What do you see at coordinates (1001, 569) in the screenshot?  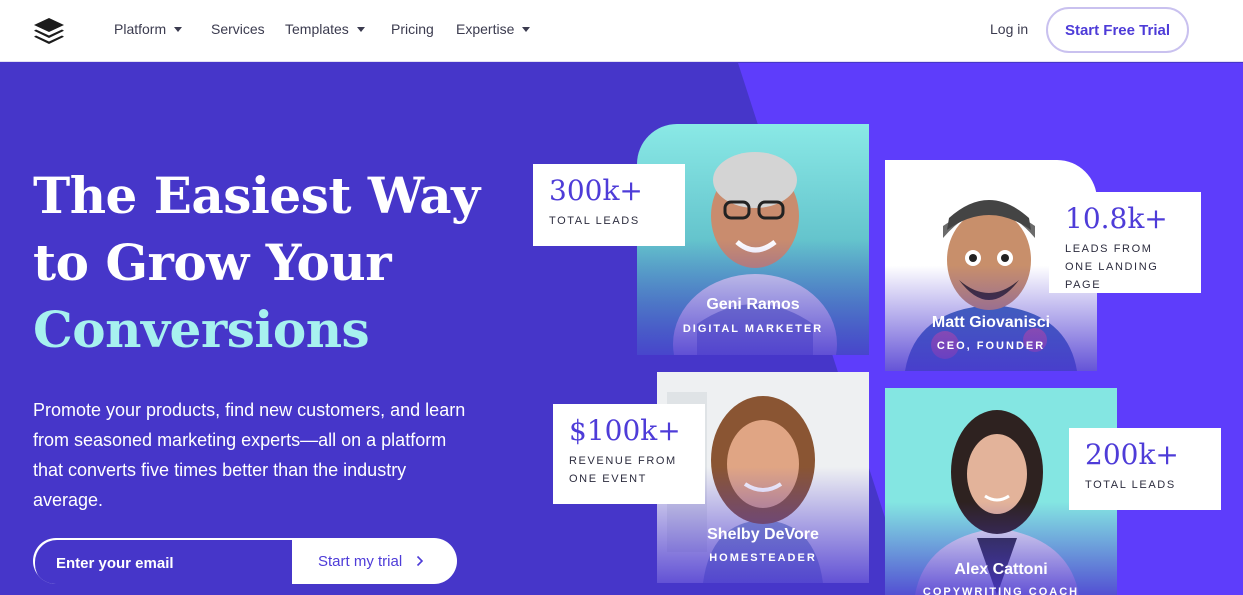 I see `person-name: Alex Cattoni` at bounding box center [1001, 569].